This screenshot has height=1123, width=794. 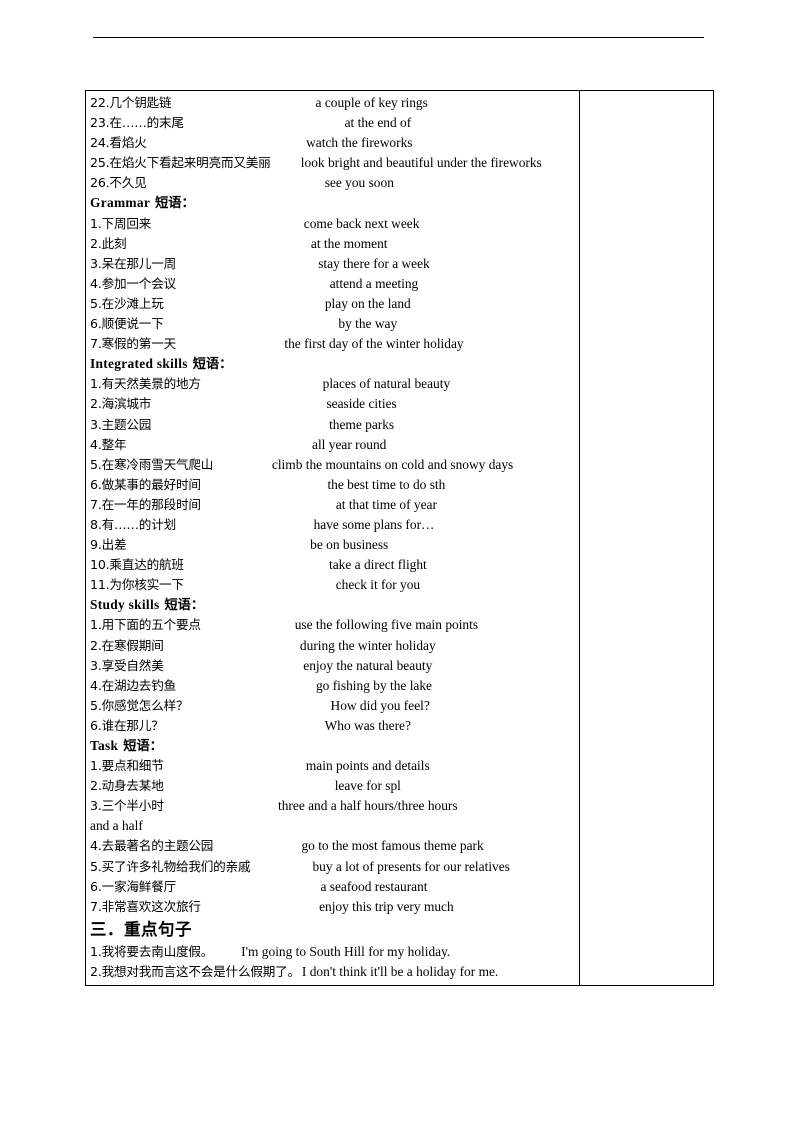 What do you see at coordinates (378, 565) in the screenshot?
I see `phrase-english: take a direct flight` at bounding box center [378, 565].